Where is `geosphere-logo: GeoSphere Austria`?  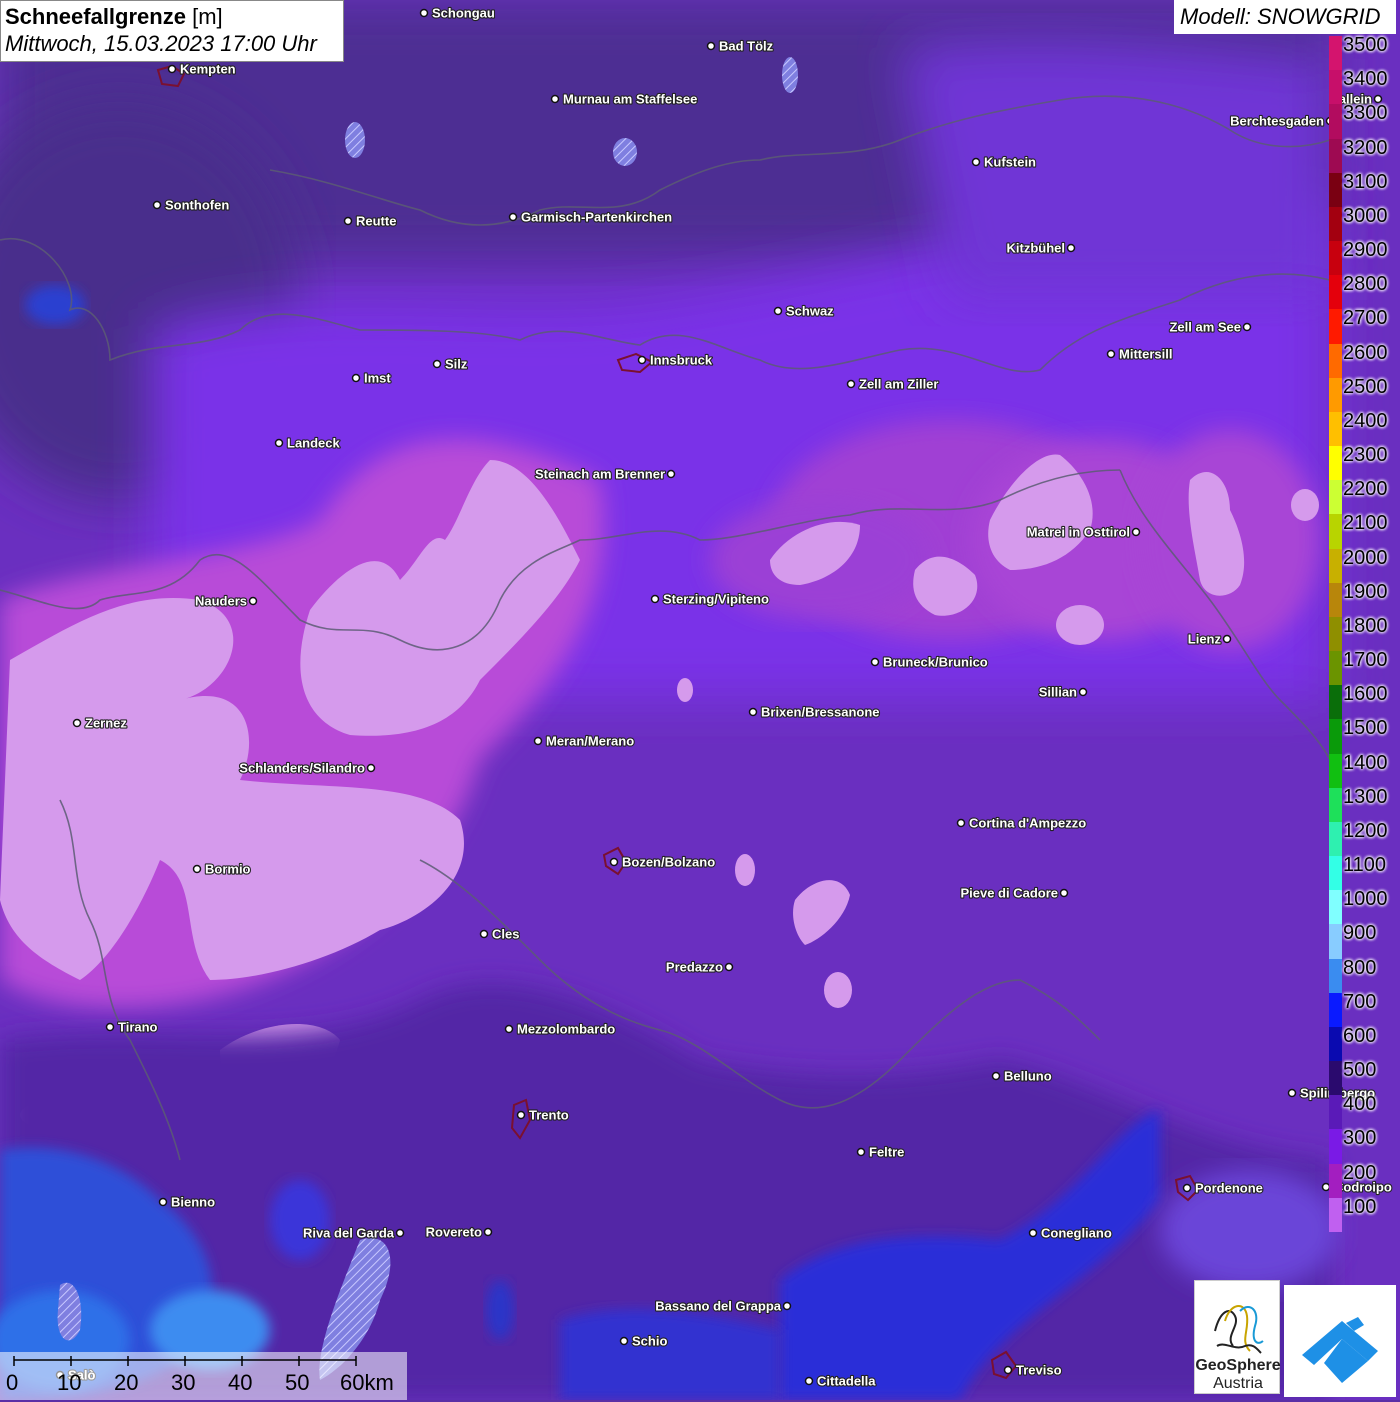
geosphere-logo: GeoSphere Austria is located at coordinates (1237, 1337).